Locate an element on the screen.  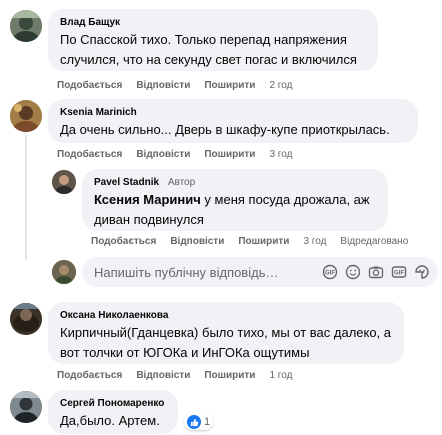
comment-timestamp: 1 год is located at coordinates (280, 375).